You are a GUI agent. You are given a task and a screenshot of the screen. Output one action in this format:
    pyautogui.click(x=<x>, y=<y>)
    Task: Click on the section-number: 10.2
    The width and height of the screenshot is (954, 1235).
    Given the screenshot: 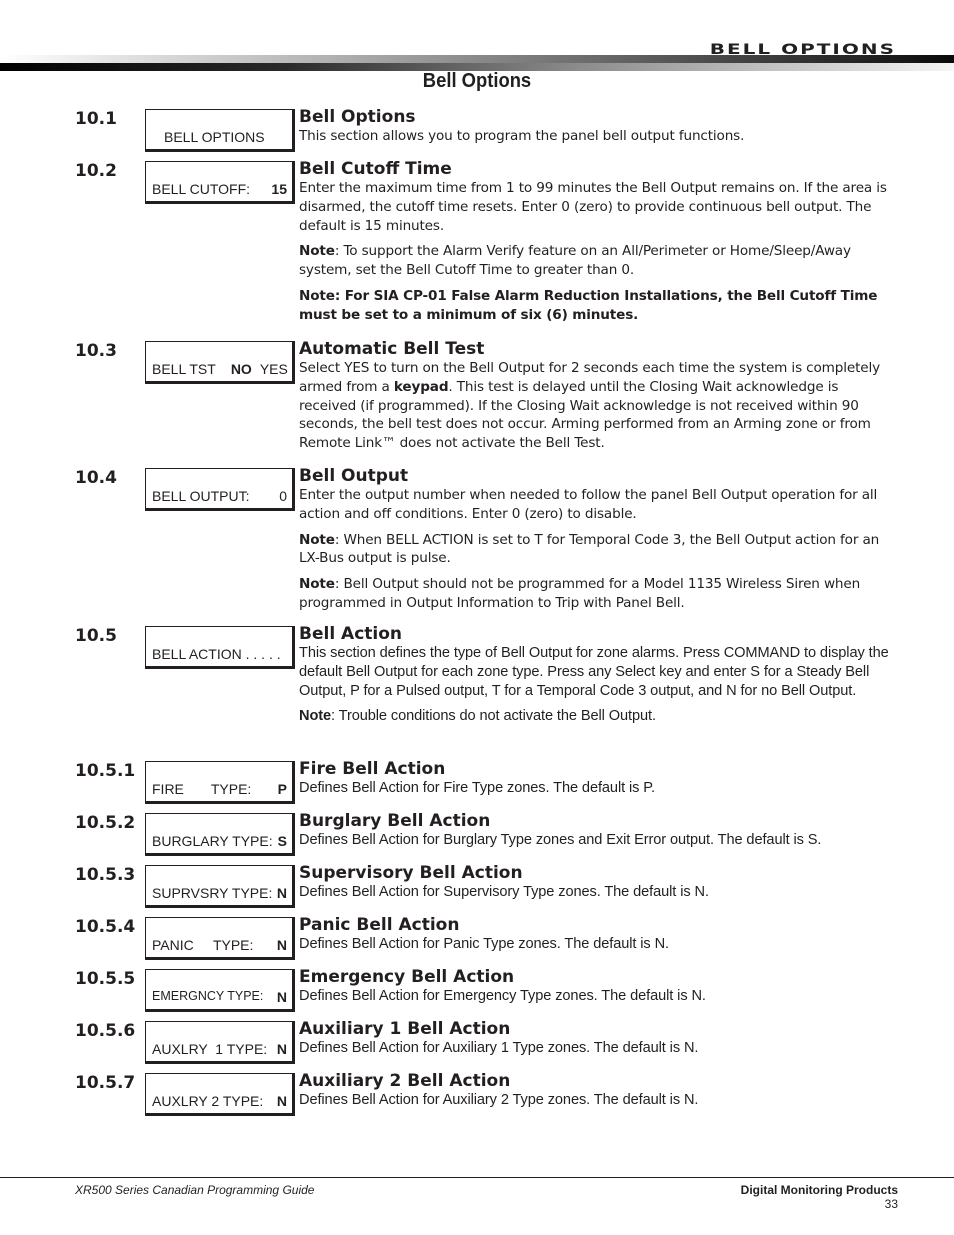 What is the action you would take?
    pyautogui.click(x=96, y=171)
    